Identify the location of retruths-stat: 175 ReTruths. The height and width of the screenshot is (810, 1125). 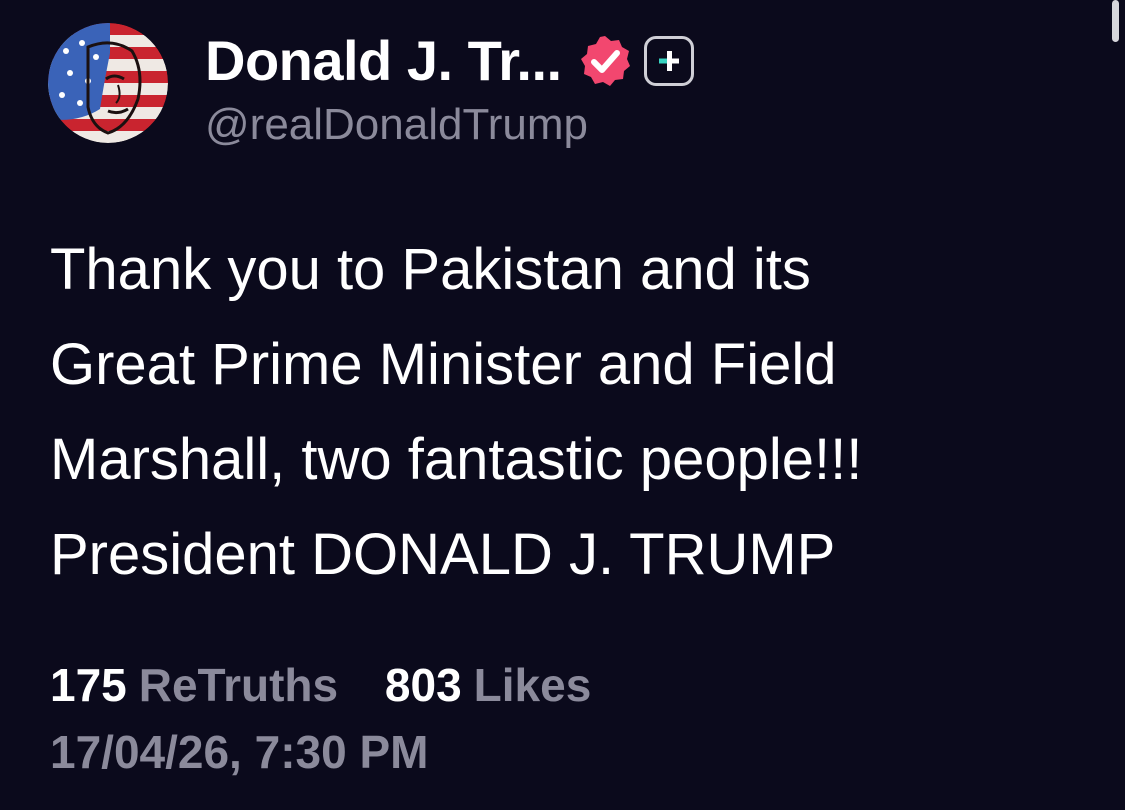
(194, 685).